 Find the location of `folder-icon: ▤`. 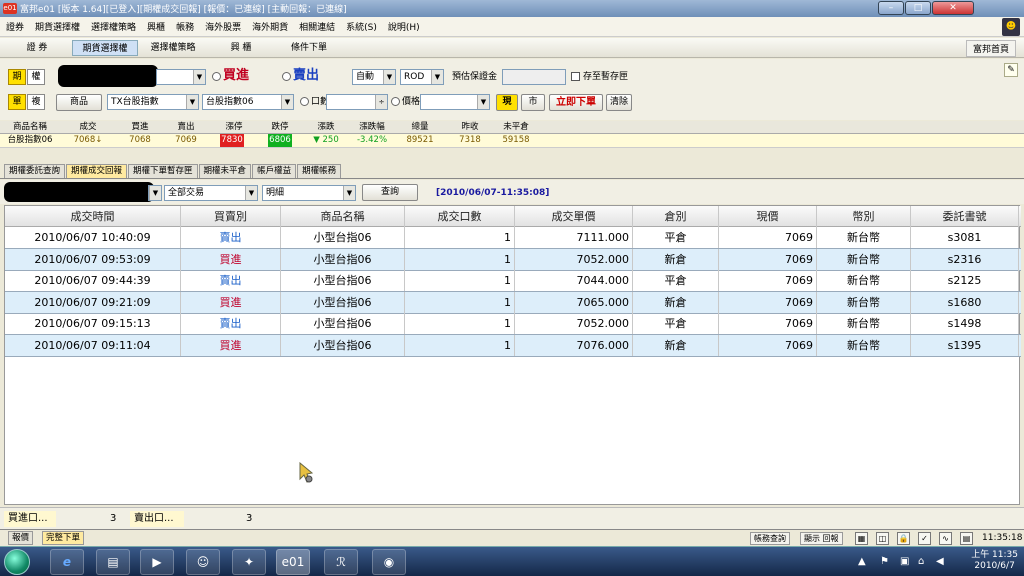

folder-icon: ▤ is located at coordinates (113, 562).